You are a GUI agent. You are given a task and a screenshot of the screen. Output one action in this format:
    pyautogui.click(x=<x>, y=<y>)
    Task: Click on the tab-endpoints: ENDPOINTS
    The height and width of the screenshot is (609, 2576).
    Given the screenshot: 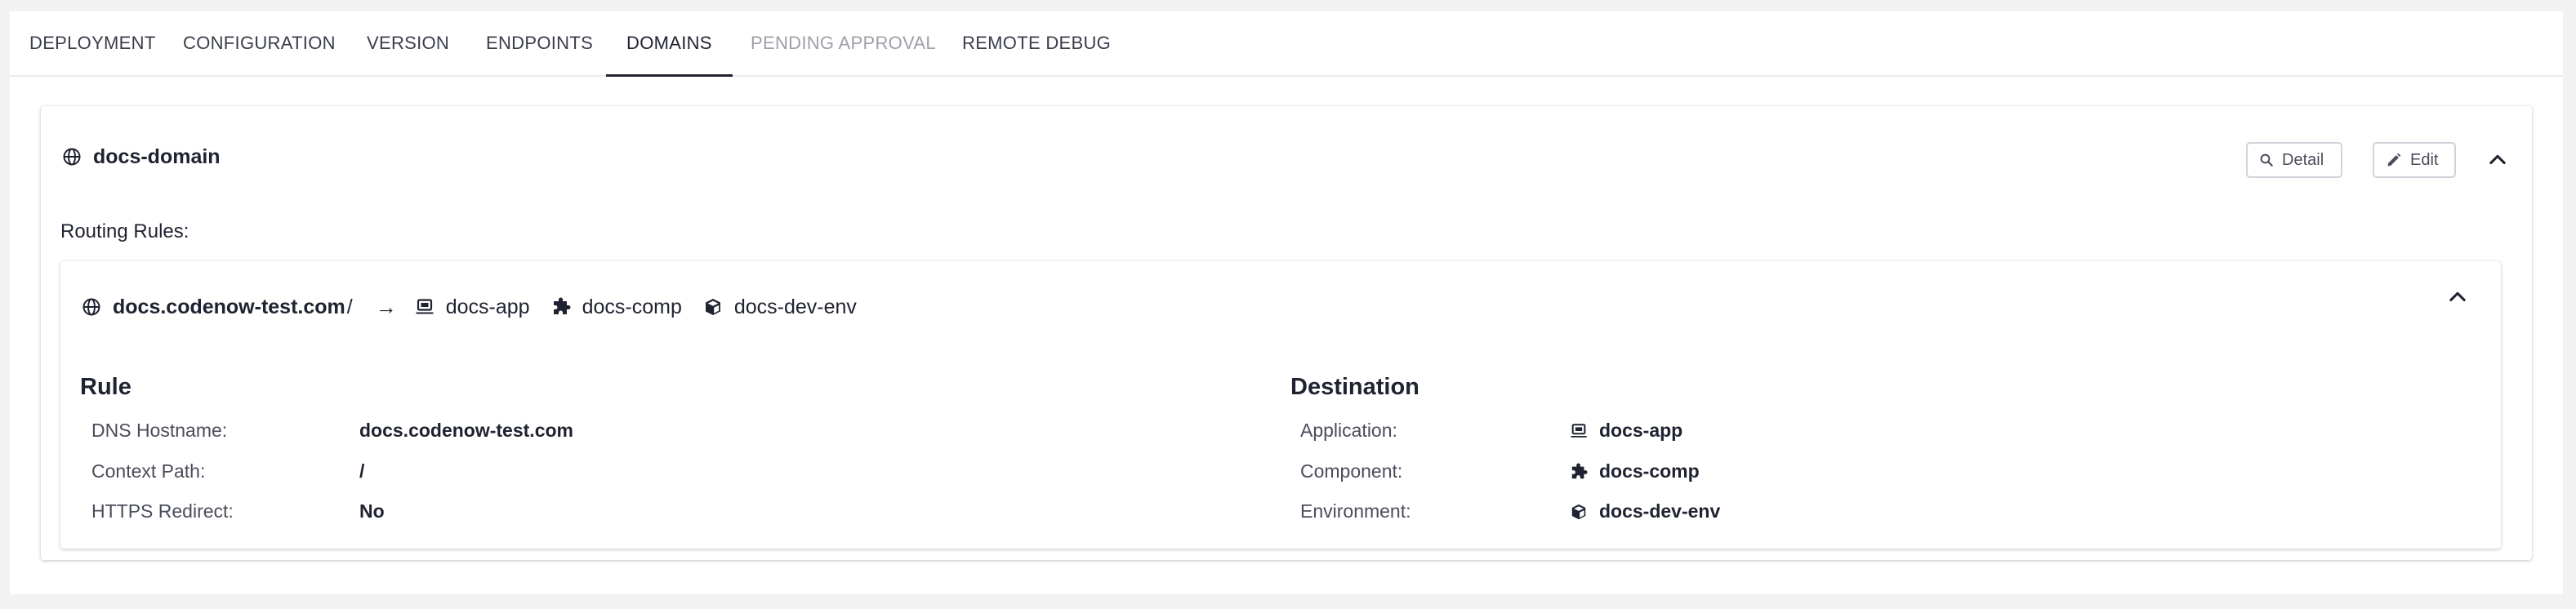 What is the action you would take?
    pyautogui.click(x=539, y=43)
    